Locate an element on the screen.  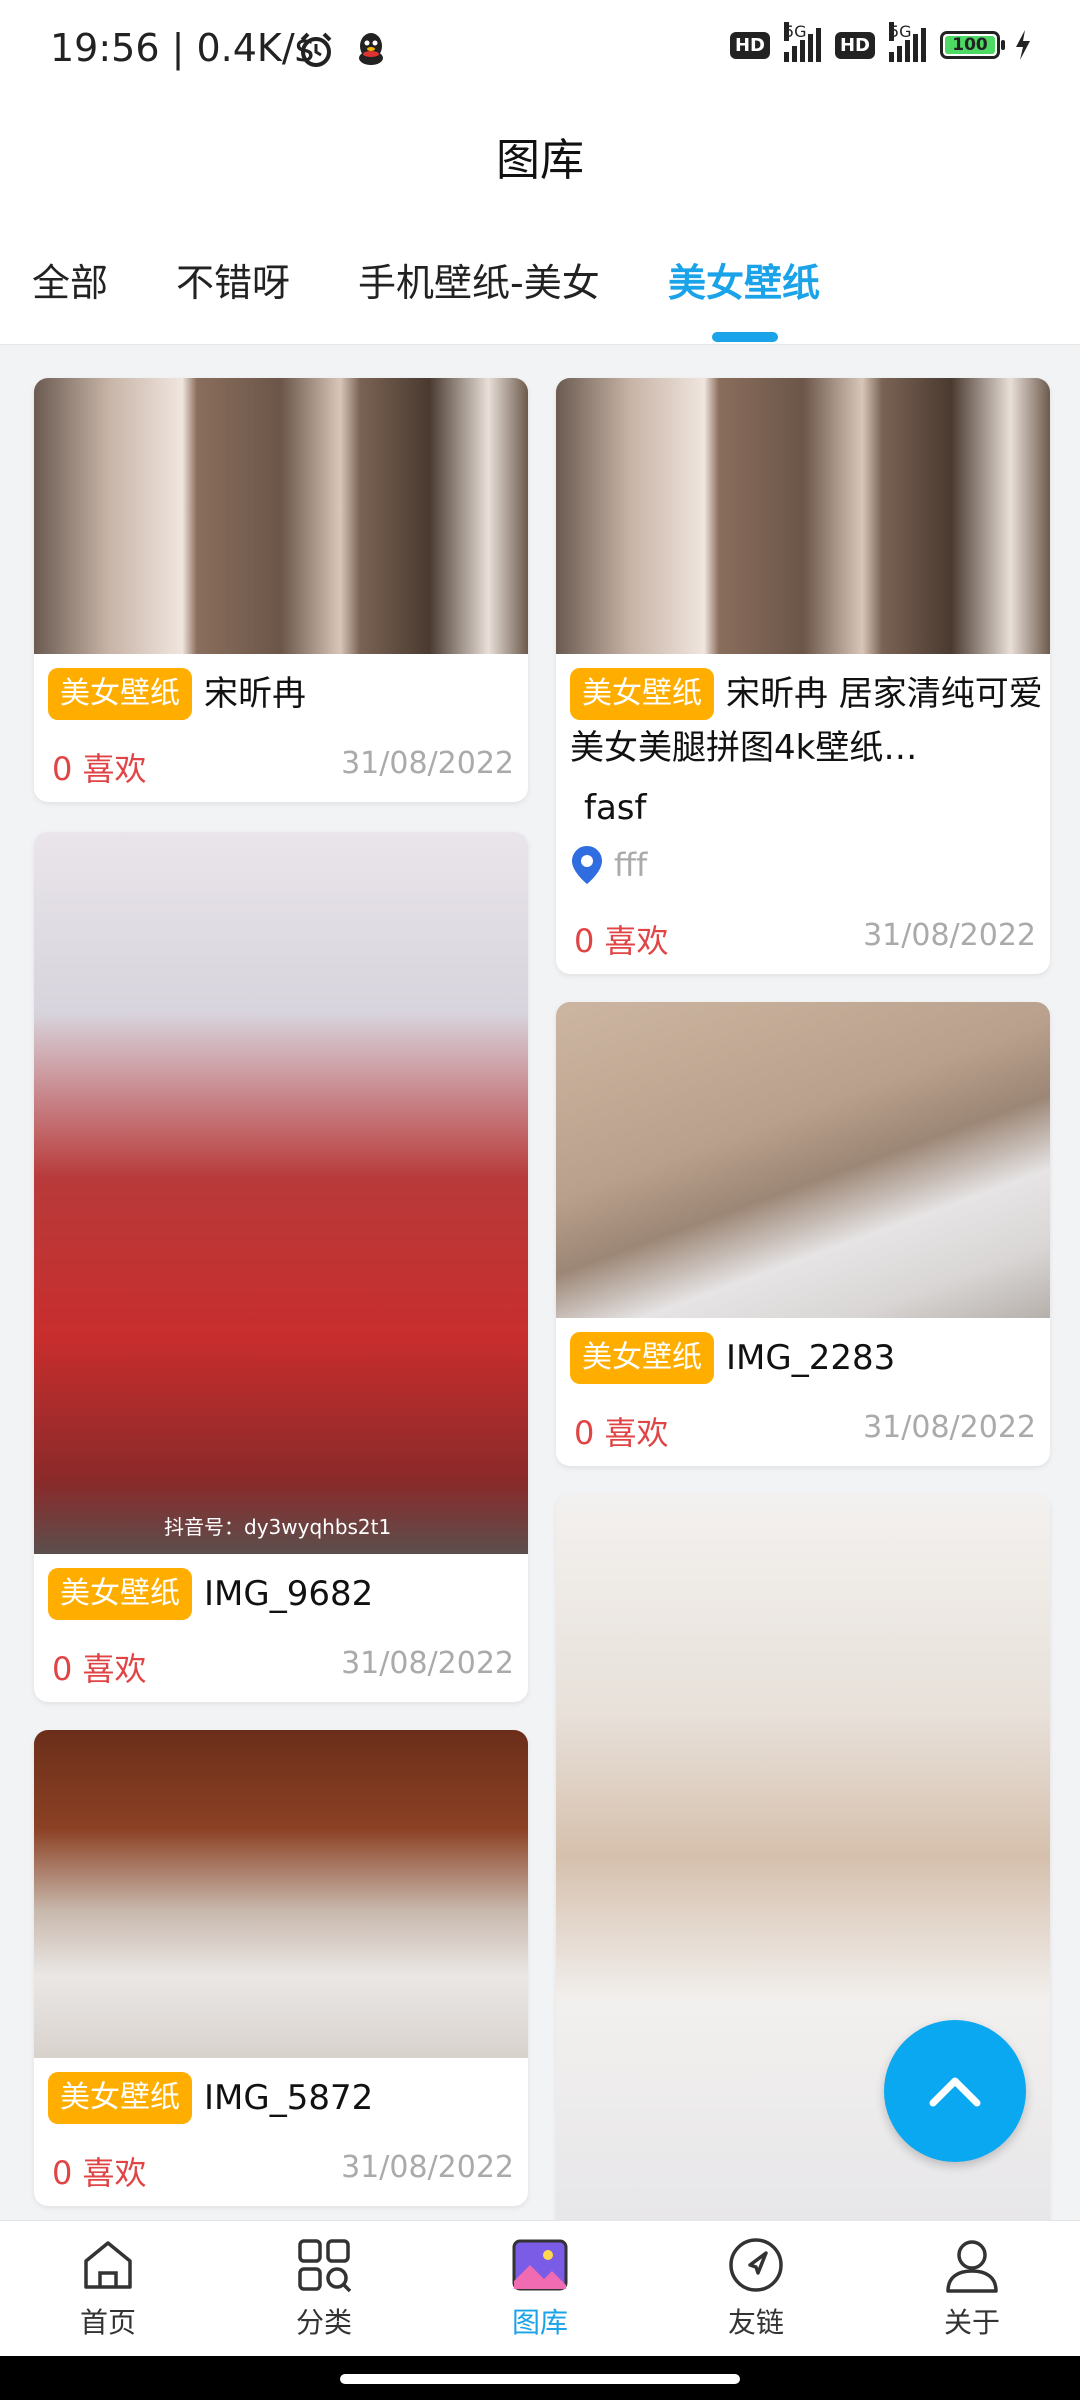
gallery-card: 美女壁纸 IMG_2283 0 喜欢 31/08/2022 is located at coordinates (803, 1234).